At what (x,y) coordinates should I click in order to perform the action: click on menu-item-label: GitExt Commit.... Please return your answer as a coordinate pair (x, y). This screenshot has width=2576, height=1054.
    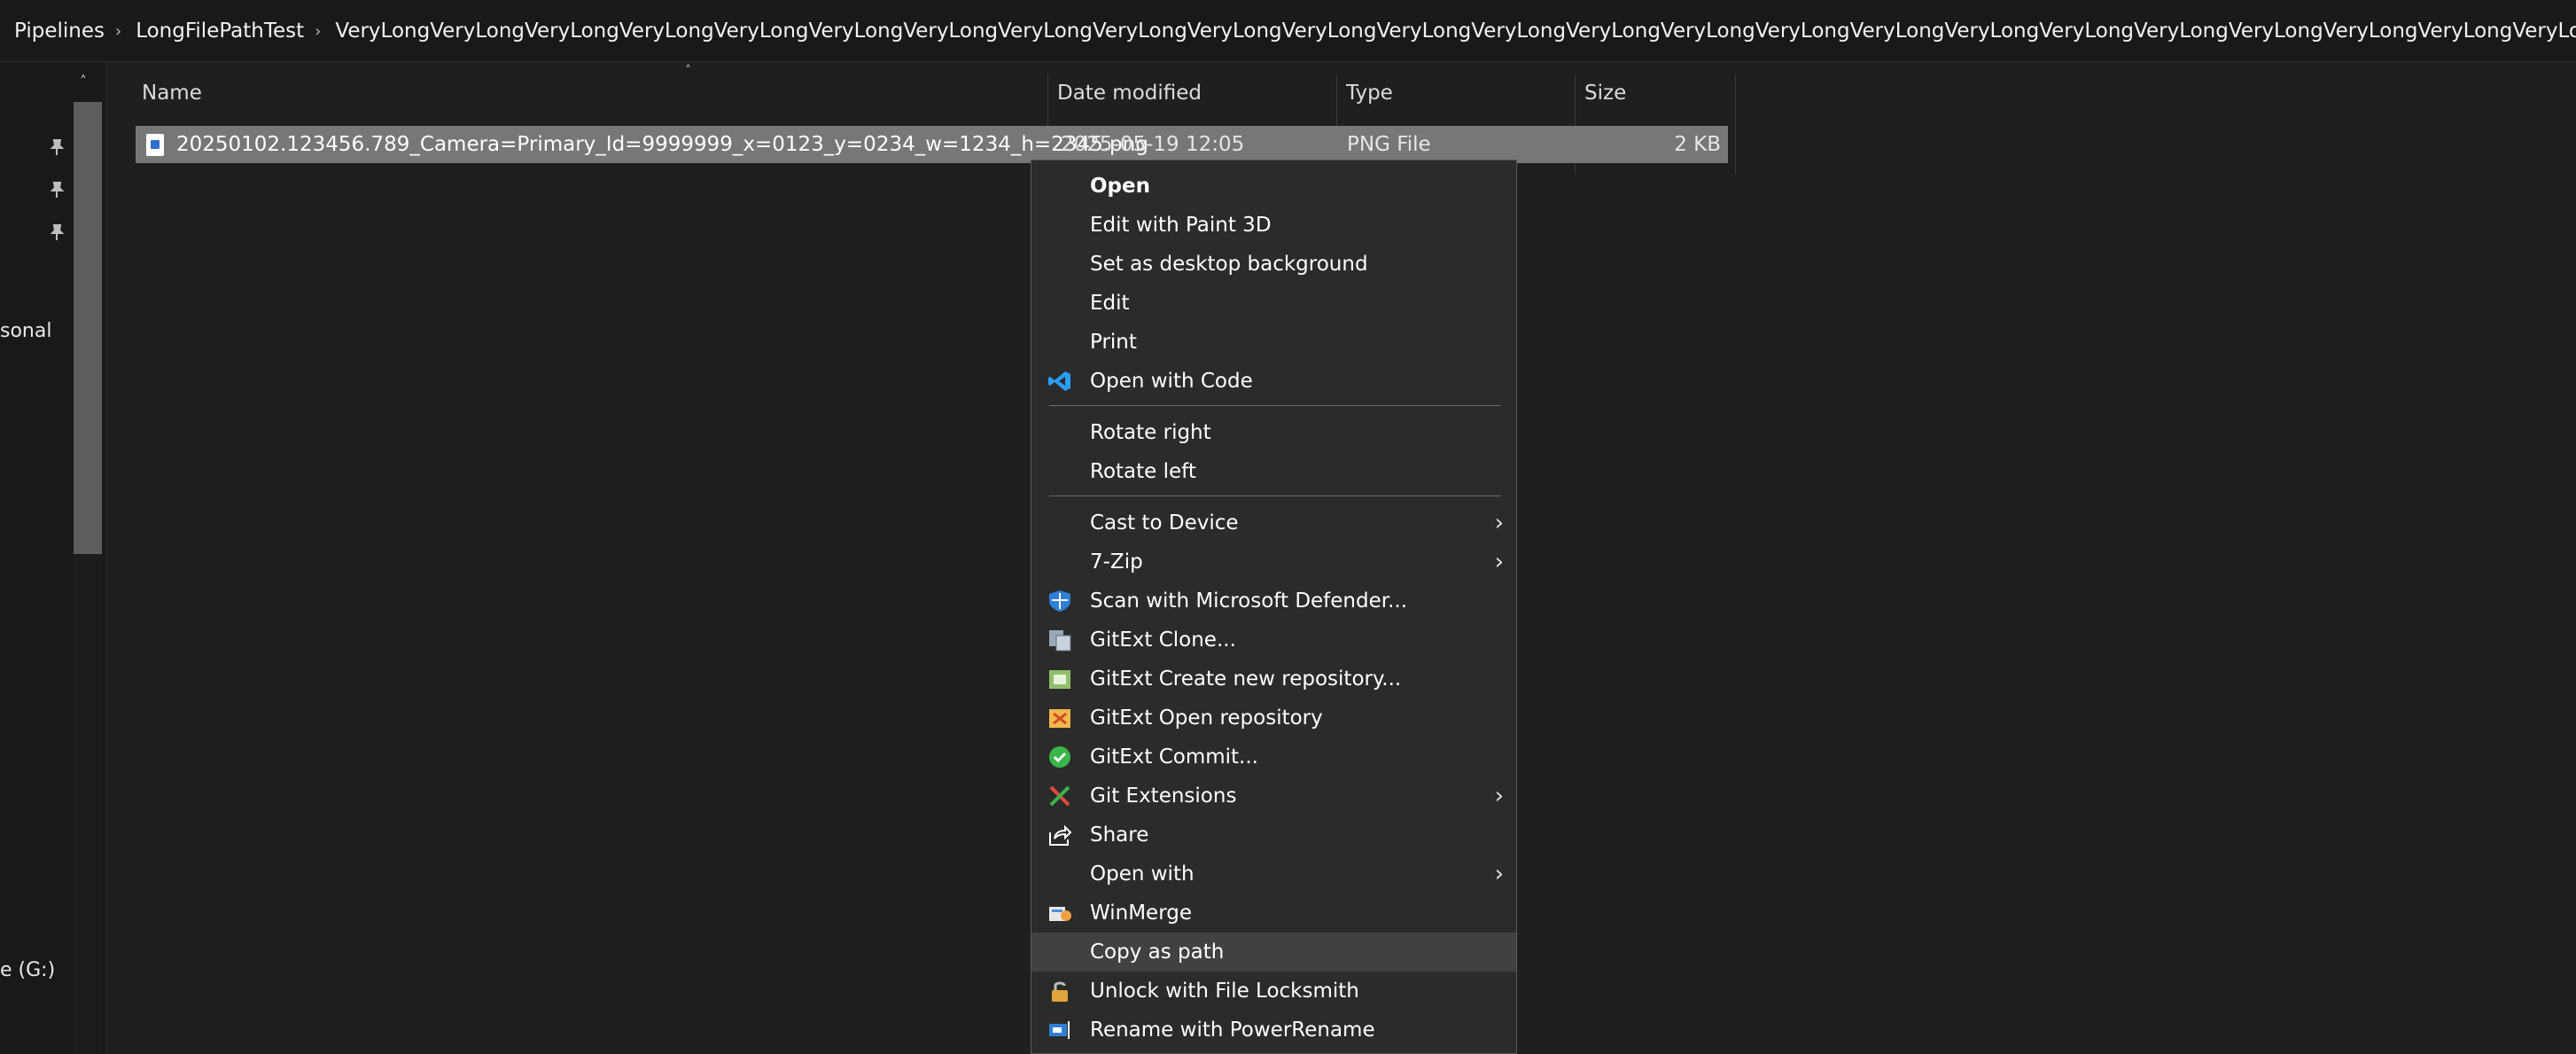
    Looking at the image, I should click on (1174, 757).